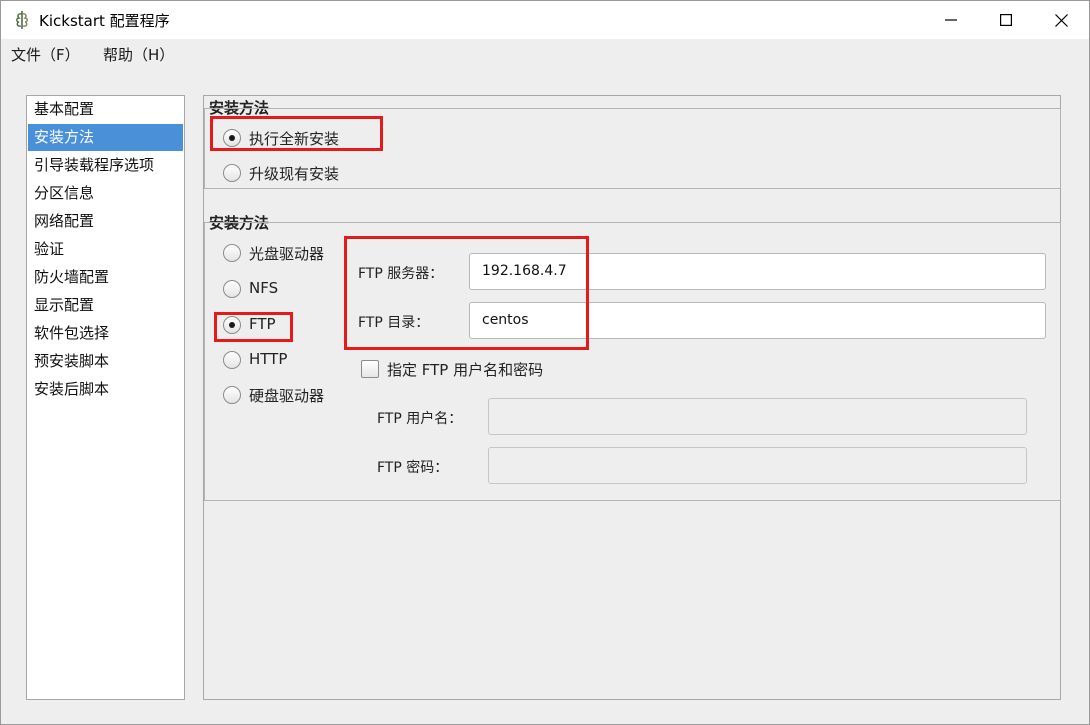  What do you see at coordinates (232, 173) in the screenshot?
I see `radio-upgrade` at bounding box center [232, 173].